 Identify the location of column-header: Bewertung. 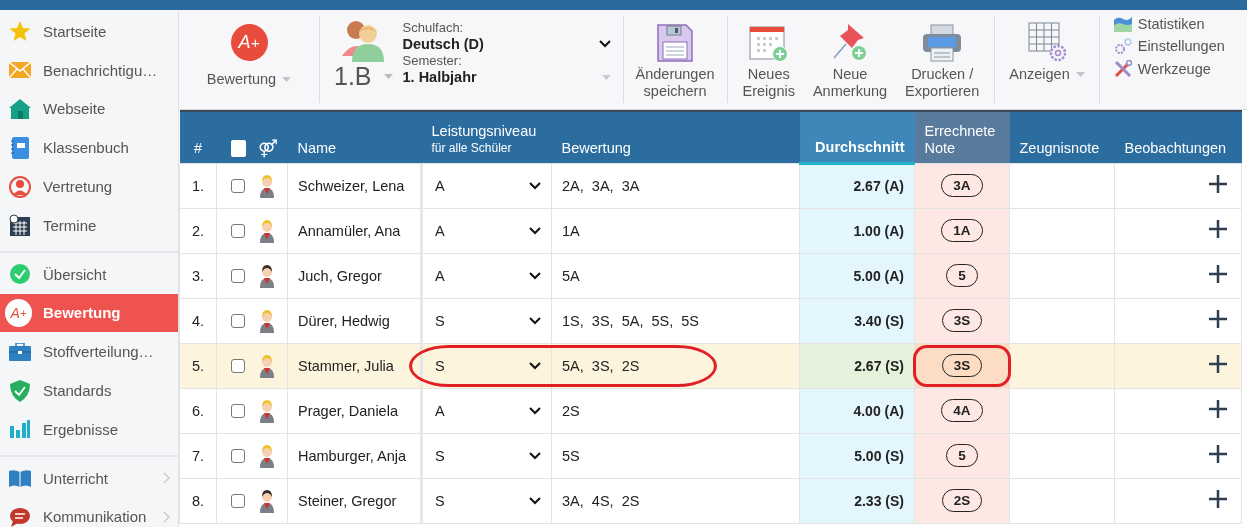
(675, 137).